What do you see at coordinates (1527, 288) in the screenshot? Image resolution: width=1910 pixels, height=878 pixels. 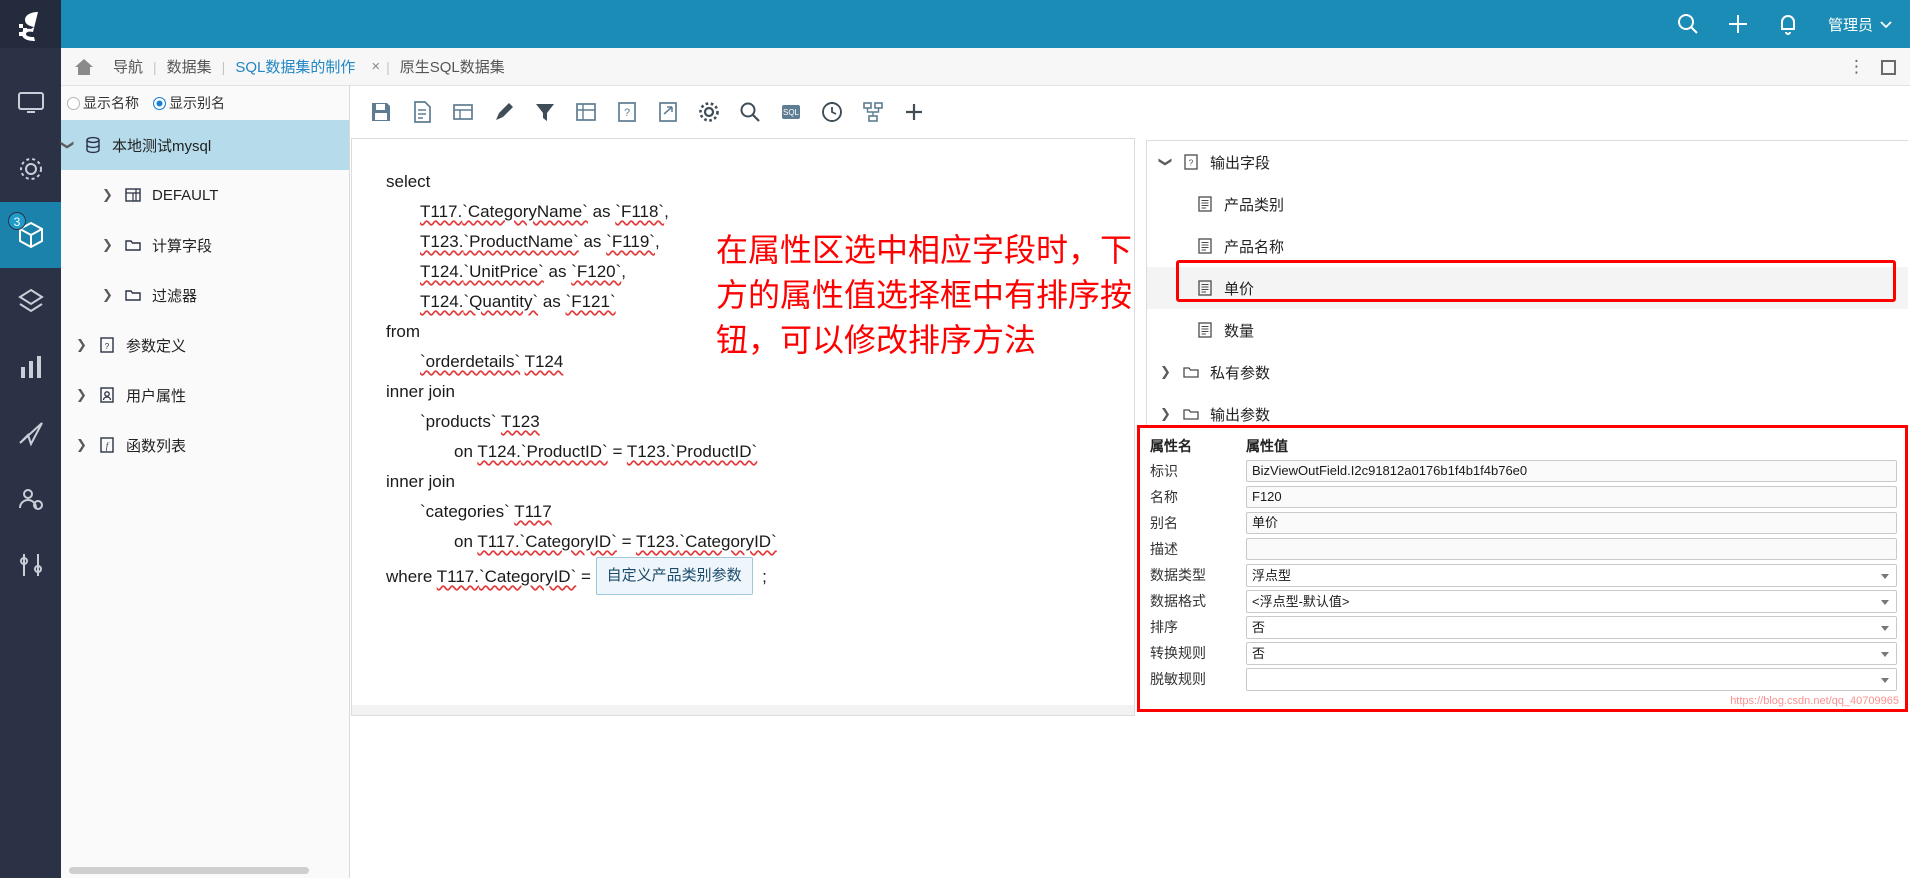 I see `output-node-unit-price: 单价` at bounding box center [1527, 288].